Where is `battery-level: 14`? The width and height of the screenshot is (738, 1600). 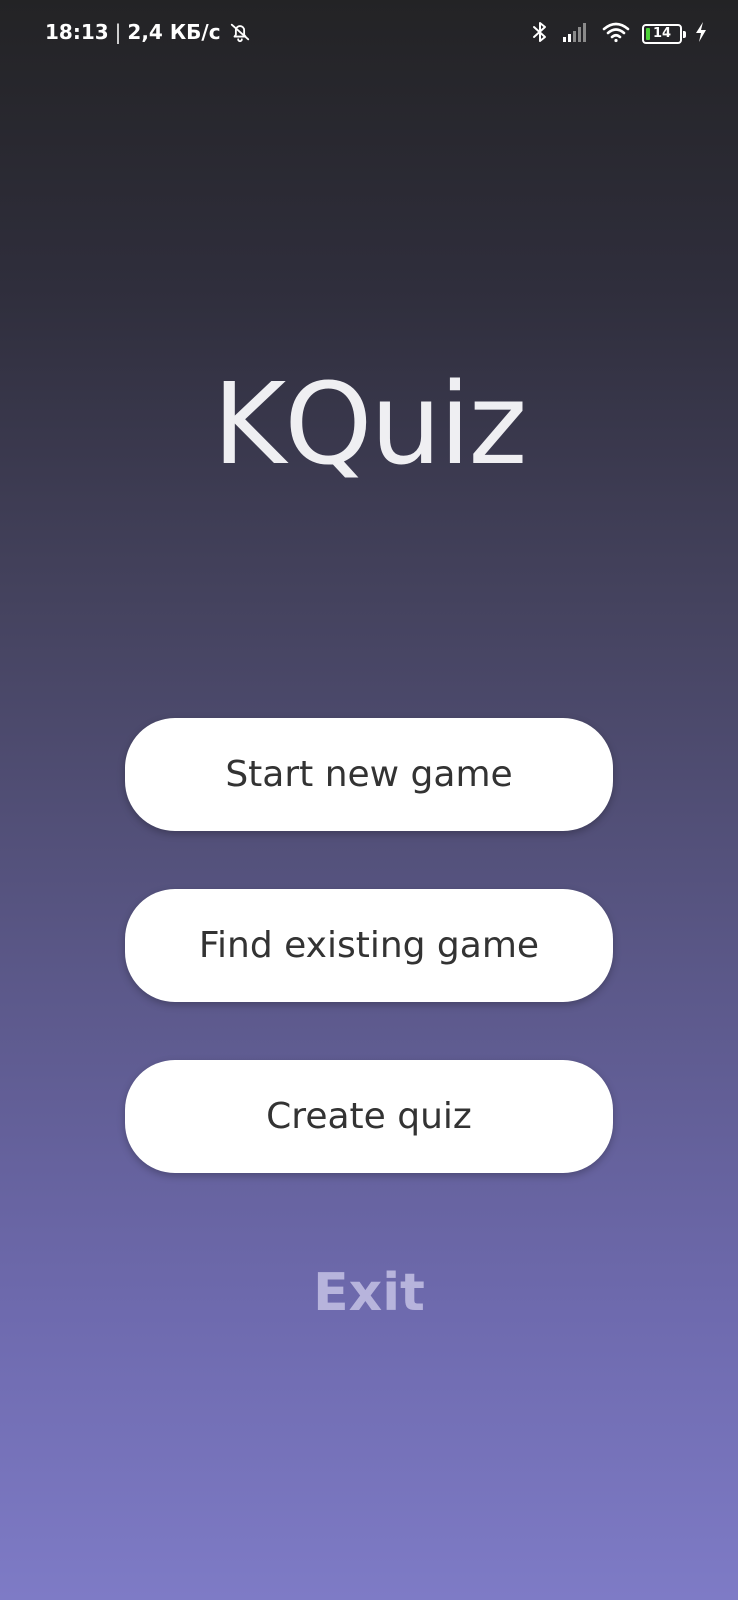
battery-level: 14 is located at coordinates (662, 33).